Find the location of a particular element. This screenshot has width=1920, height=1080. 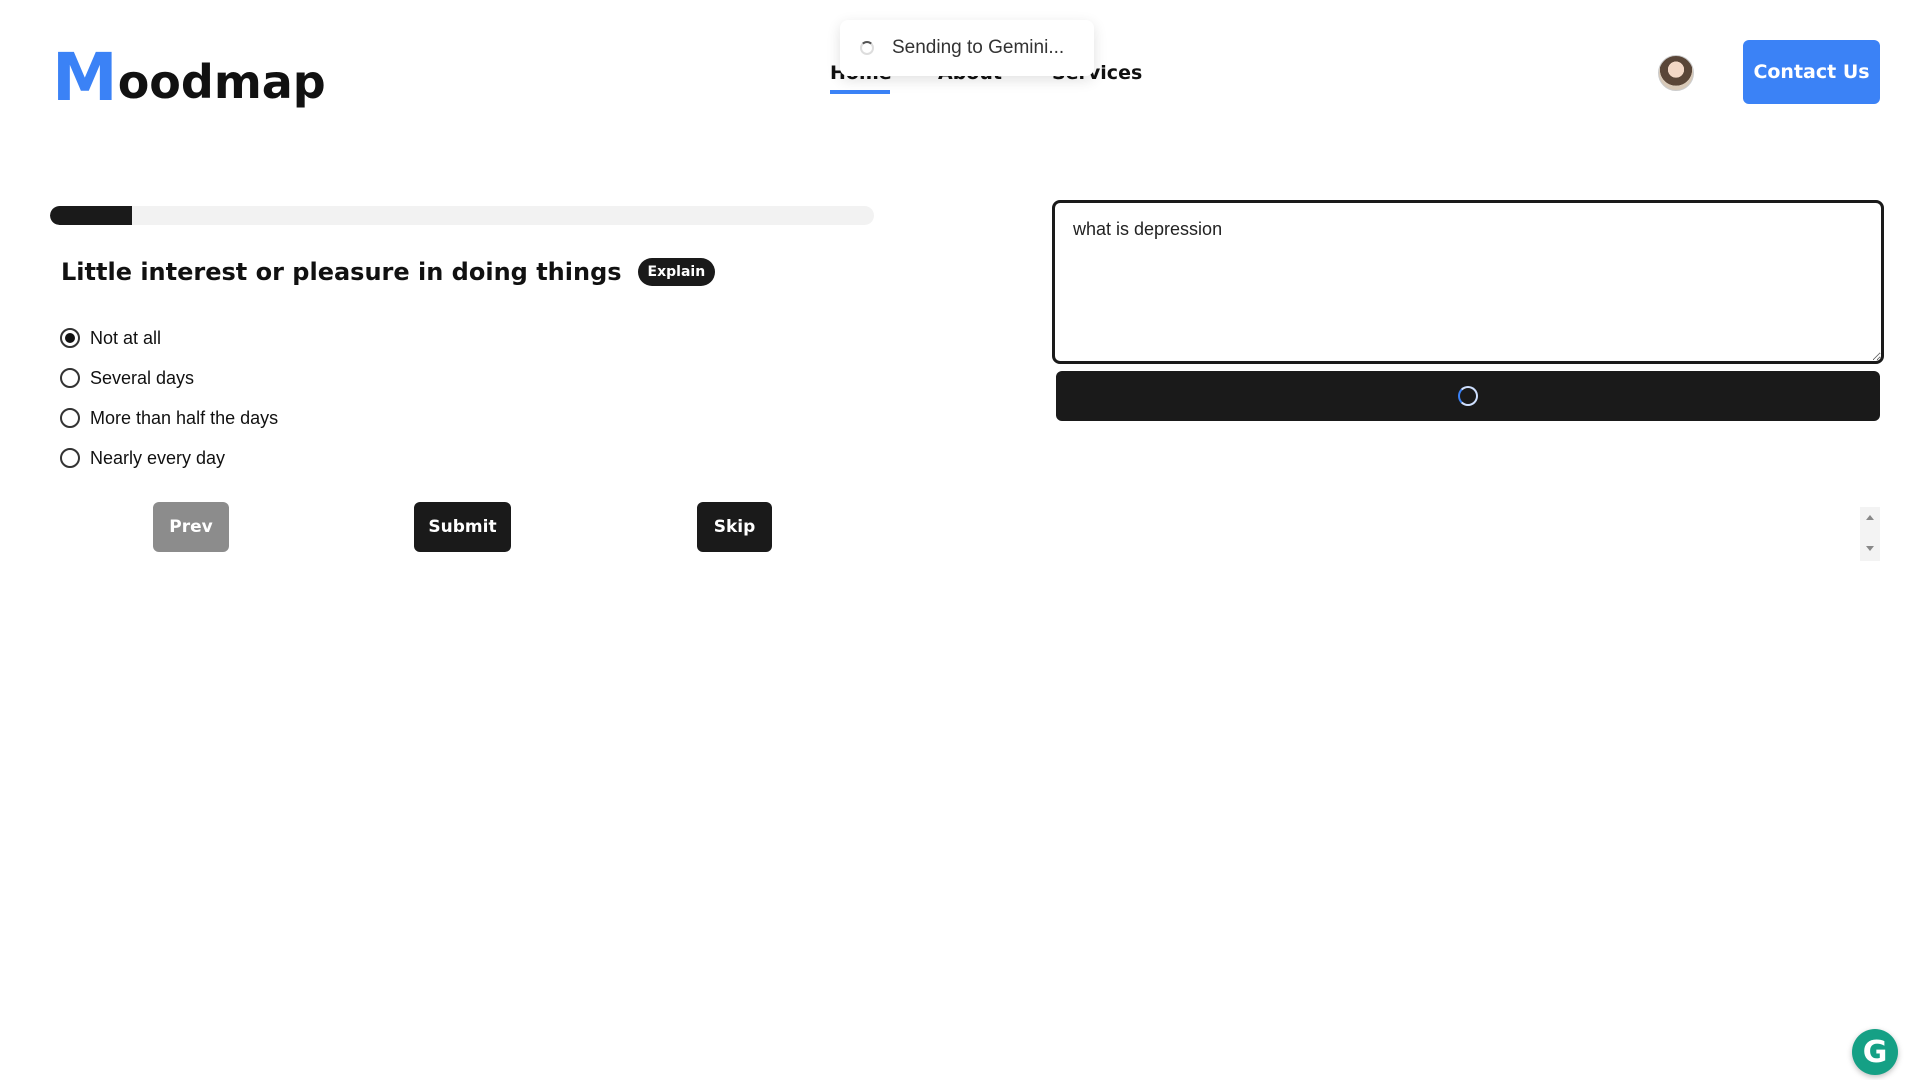

option-label: More than half the days is located at coordinates (184, 417).